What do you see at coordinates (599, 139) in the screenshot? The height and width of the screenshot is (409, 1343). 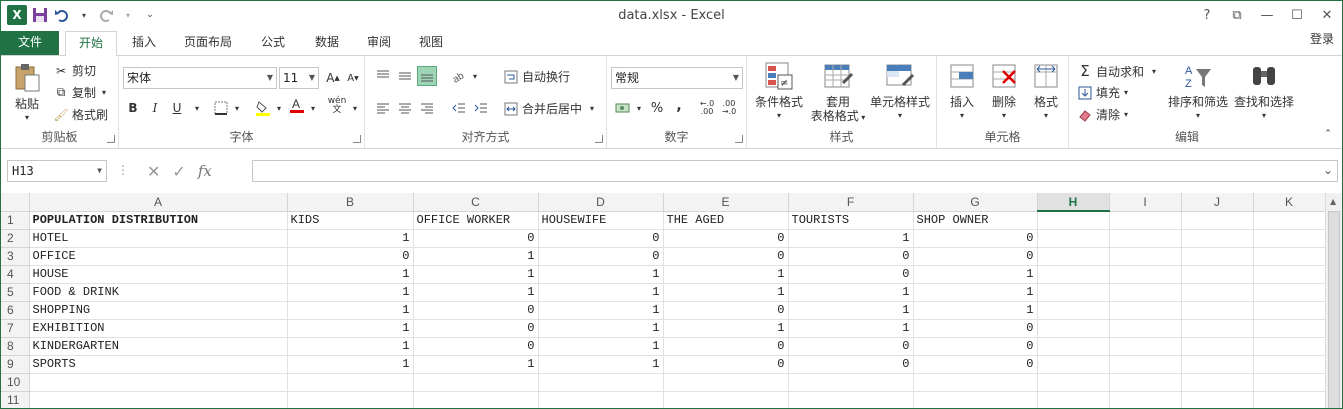 I see `alignment-dialog-launcher-icon` at bounding box center [599, 139].